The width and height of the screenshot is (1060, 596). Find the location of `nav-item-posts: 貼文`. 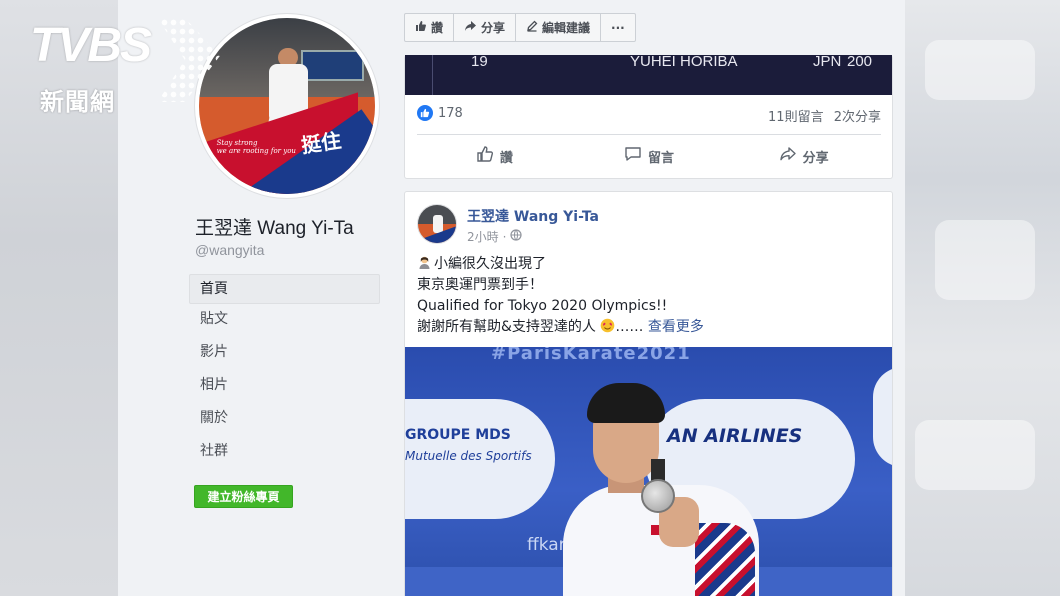

nav-item-posts: 貼文 is located at coordinates (284, 320).